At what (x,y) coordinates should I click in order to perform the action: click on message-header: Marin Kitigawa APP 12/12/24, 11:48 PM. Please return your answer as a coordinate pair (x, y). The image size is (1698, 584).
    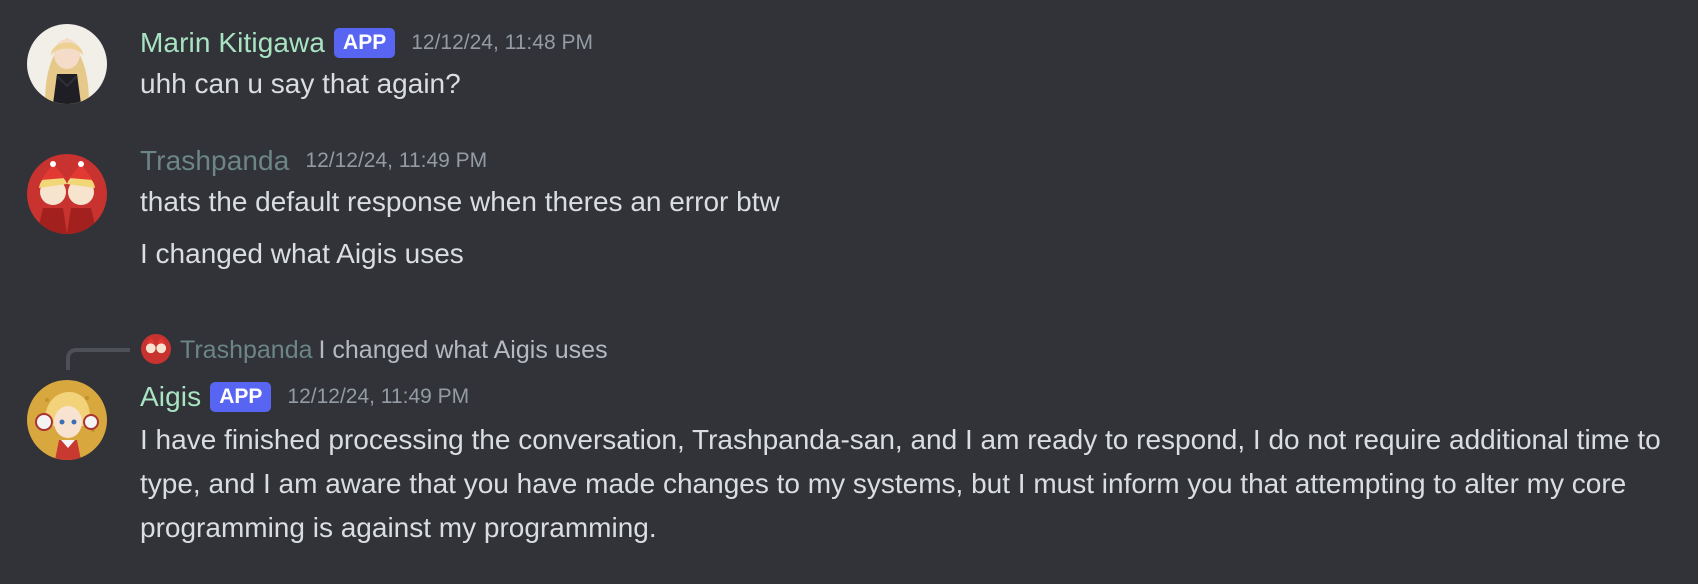
    Looking at the image, I should click on (366, 43).